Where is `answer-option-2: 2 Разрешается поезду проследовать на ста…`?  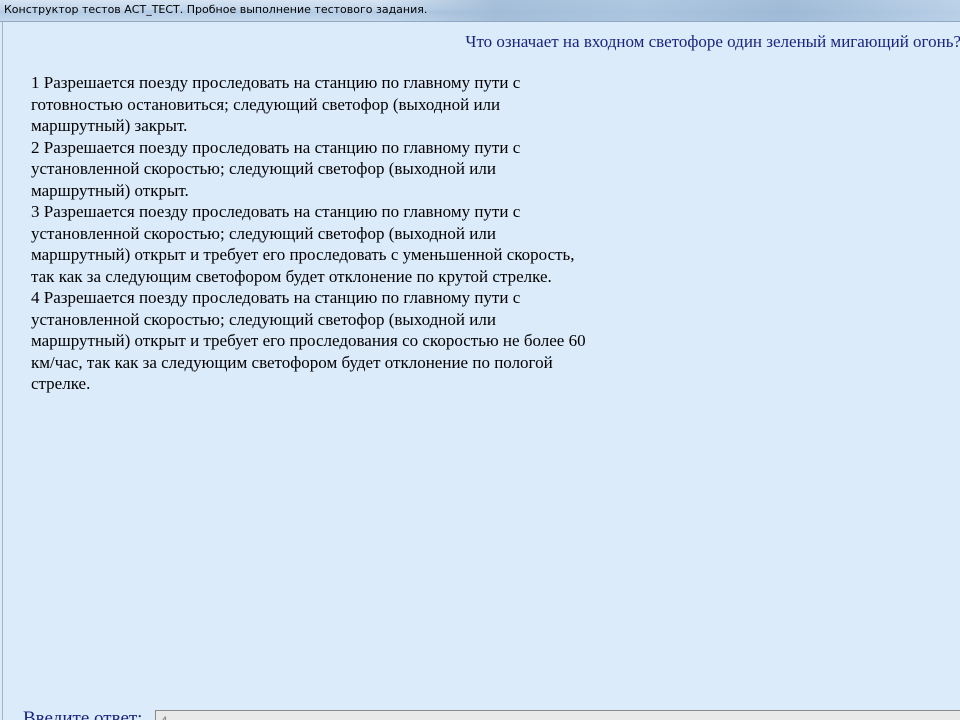 answer-option-2: 2 Разрешается поезду проследовать на ста… is located at coordinates (276, 168).